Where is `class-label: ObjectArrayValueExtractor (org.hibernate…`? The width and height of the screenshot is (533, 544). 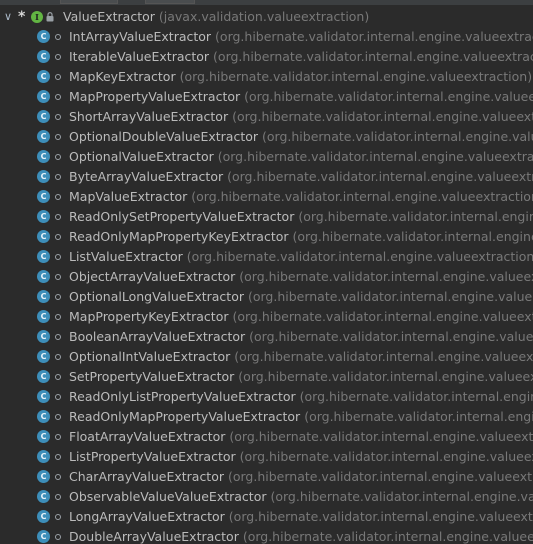 class-label: ObjectArrayValueExtractor (org.hibernate… is located at coordinates (301, 277).